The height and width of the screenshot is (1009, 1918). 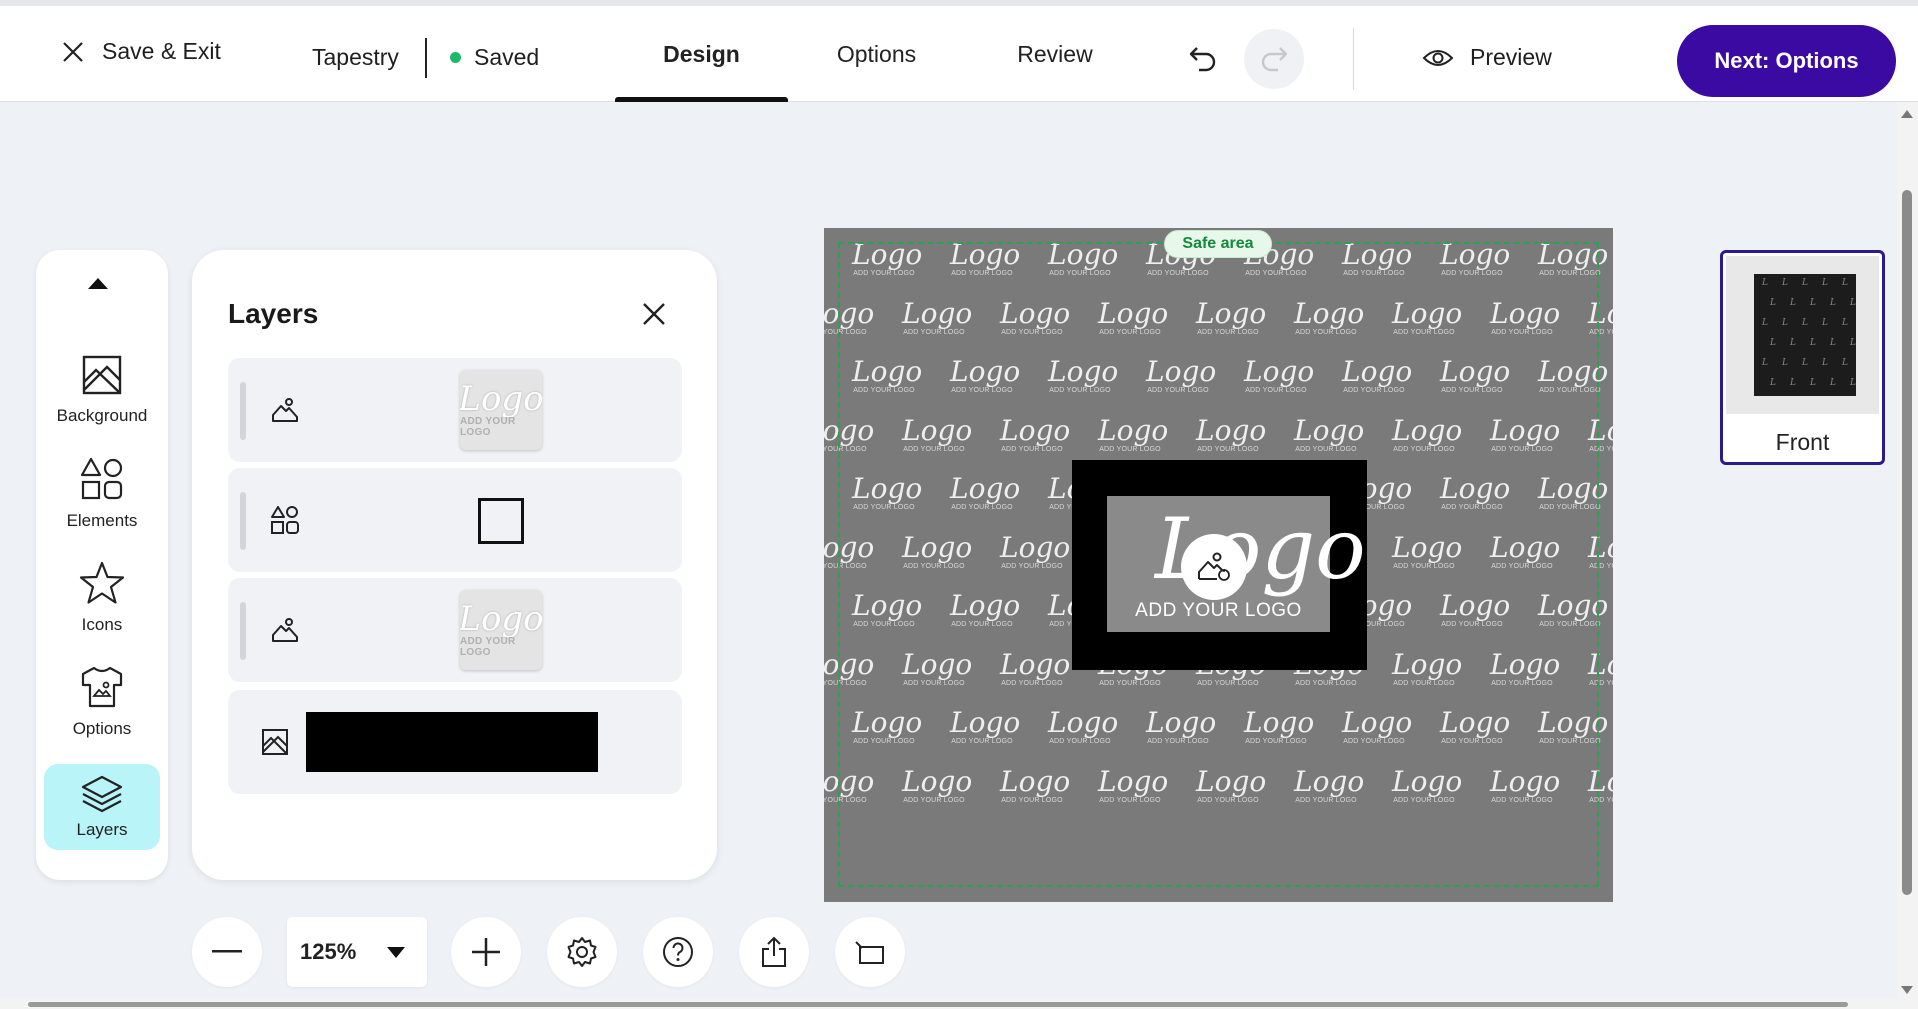 I want to click on share-button, so click(x=774, y=952).